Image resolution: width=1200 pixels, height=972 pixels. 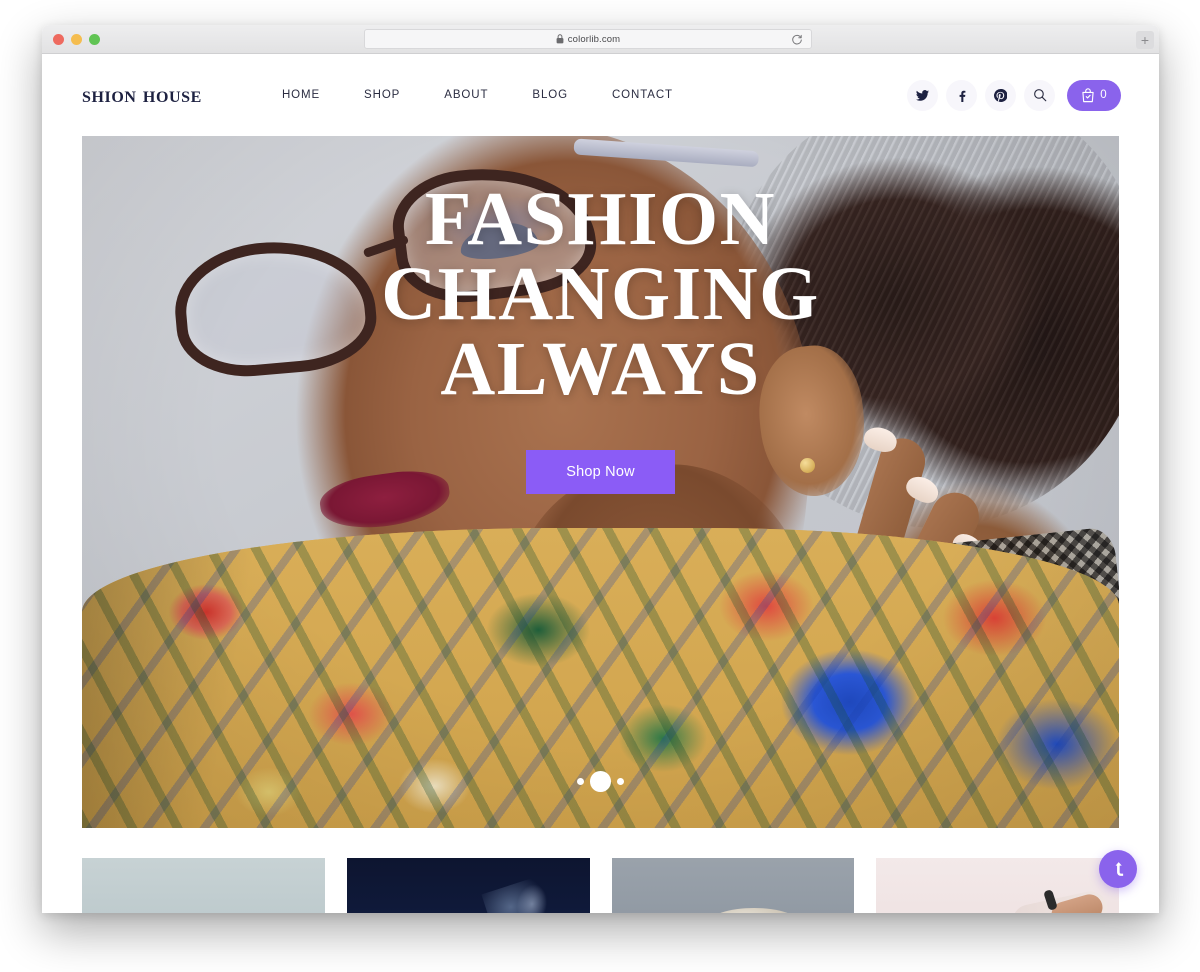 What do you see at coordinates (58, 39) in the screenshot?
I see `close-window-button` at bounding box center [58, 39].